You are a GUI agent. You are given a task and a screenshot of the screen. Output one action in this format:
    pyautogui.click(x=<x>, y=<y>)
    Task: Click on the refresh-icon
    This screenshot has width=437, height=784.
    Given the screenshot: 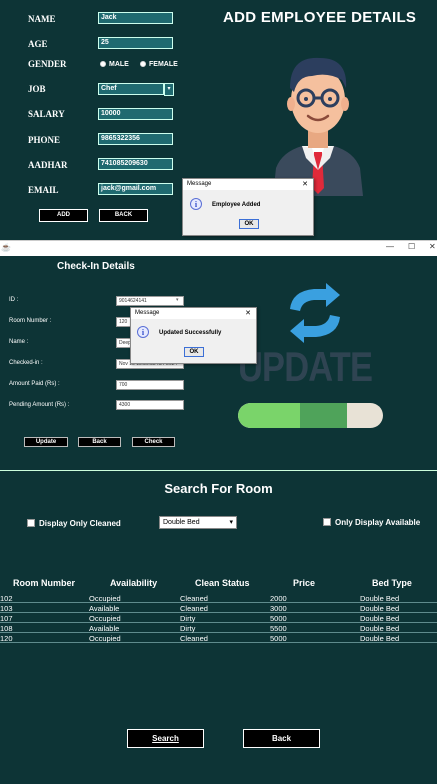 What is the action you would take?
    pyautogui.click(x=315, y=313)
    